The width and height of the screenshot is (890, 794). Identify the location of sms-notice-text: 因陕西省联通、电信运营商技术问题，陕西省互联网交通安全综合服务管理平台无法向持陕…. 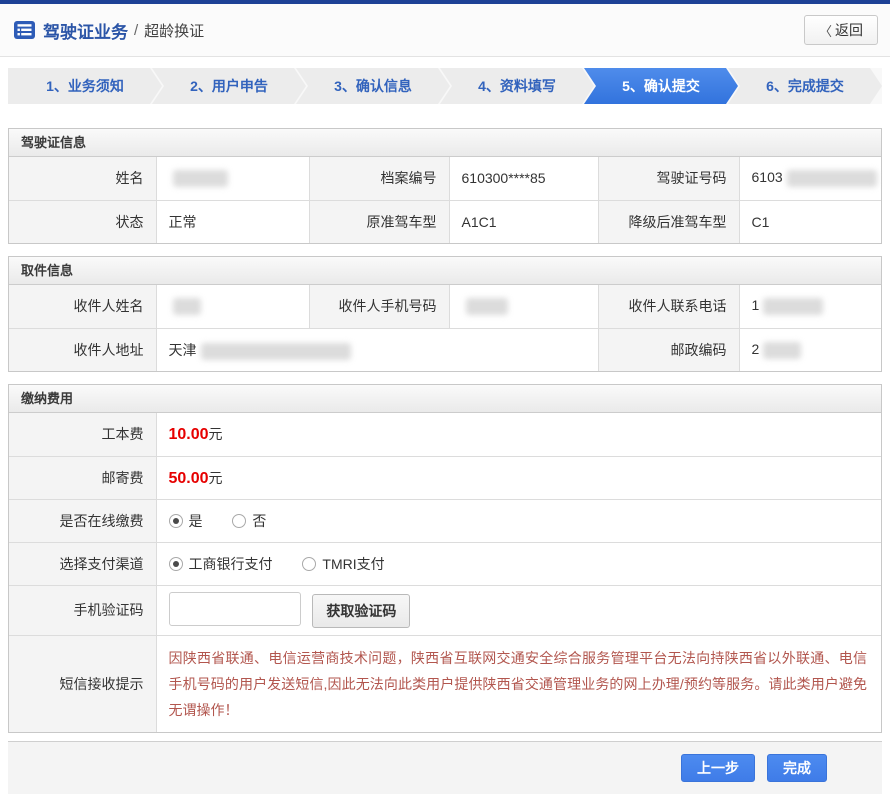
(518, 683).